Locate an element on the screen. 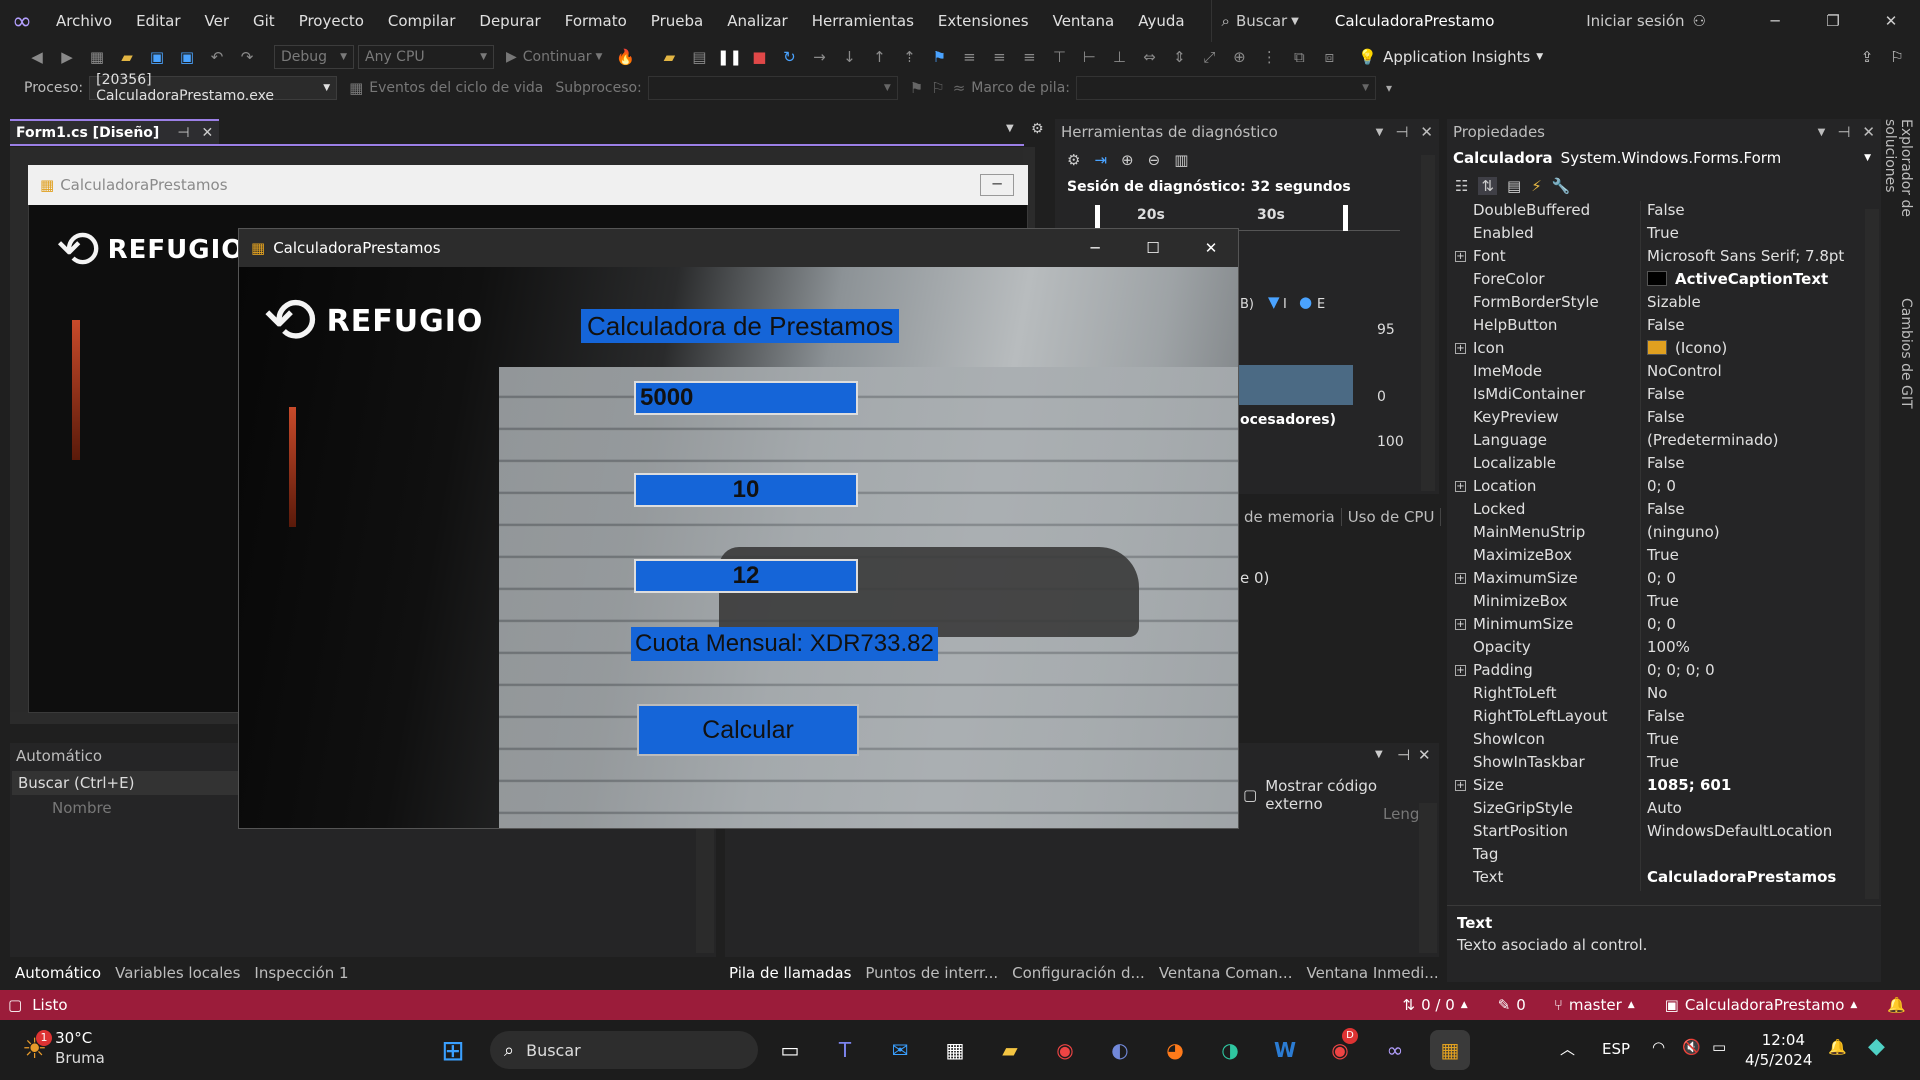 The image size is (1920, 1080). property-value: NoControl is located at coordinates (1753, 373).